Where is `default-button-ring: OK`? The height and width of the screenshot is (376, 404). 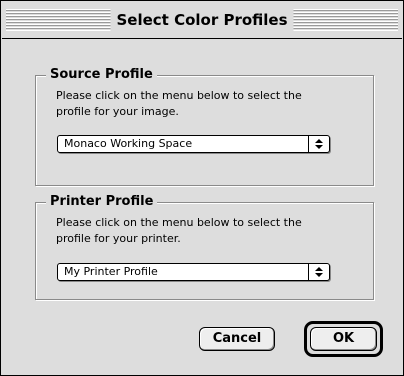 default-button-ring: OK is located at coordinates (343, 339).